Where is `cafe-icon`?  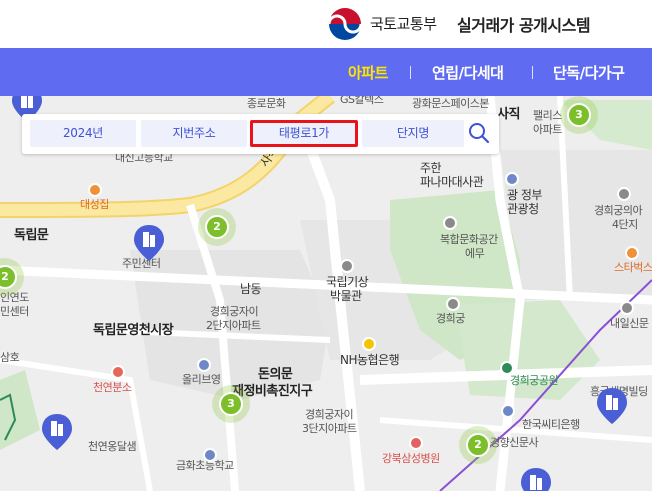
cafe-icon is located at coordinates (632, 253).